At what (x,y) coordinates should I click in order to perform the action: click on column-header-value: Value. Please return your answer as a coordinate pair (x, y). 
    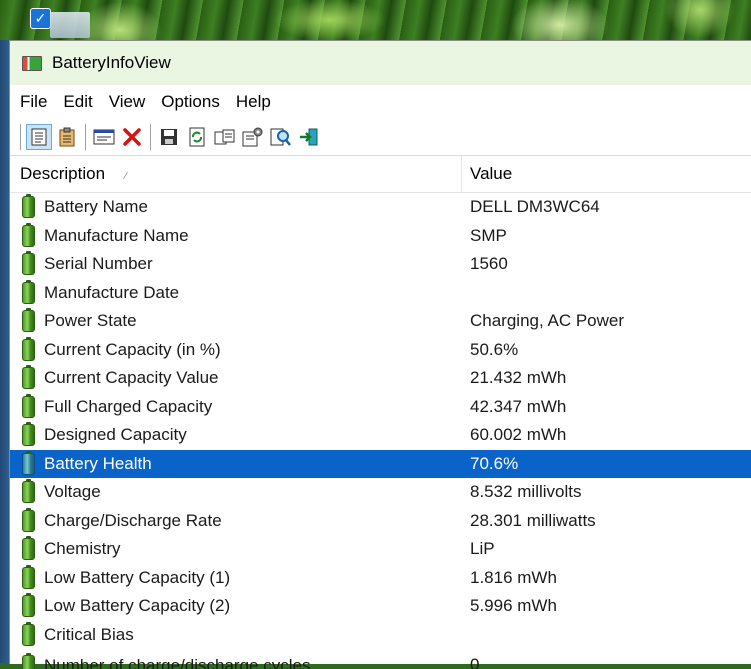
    Looking at the image, I should click on (487, 174).